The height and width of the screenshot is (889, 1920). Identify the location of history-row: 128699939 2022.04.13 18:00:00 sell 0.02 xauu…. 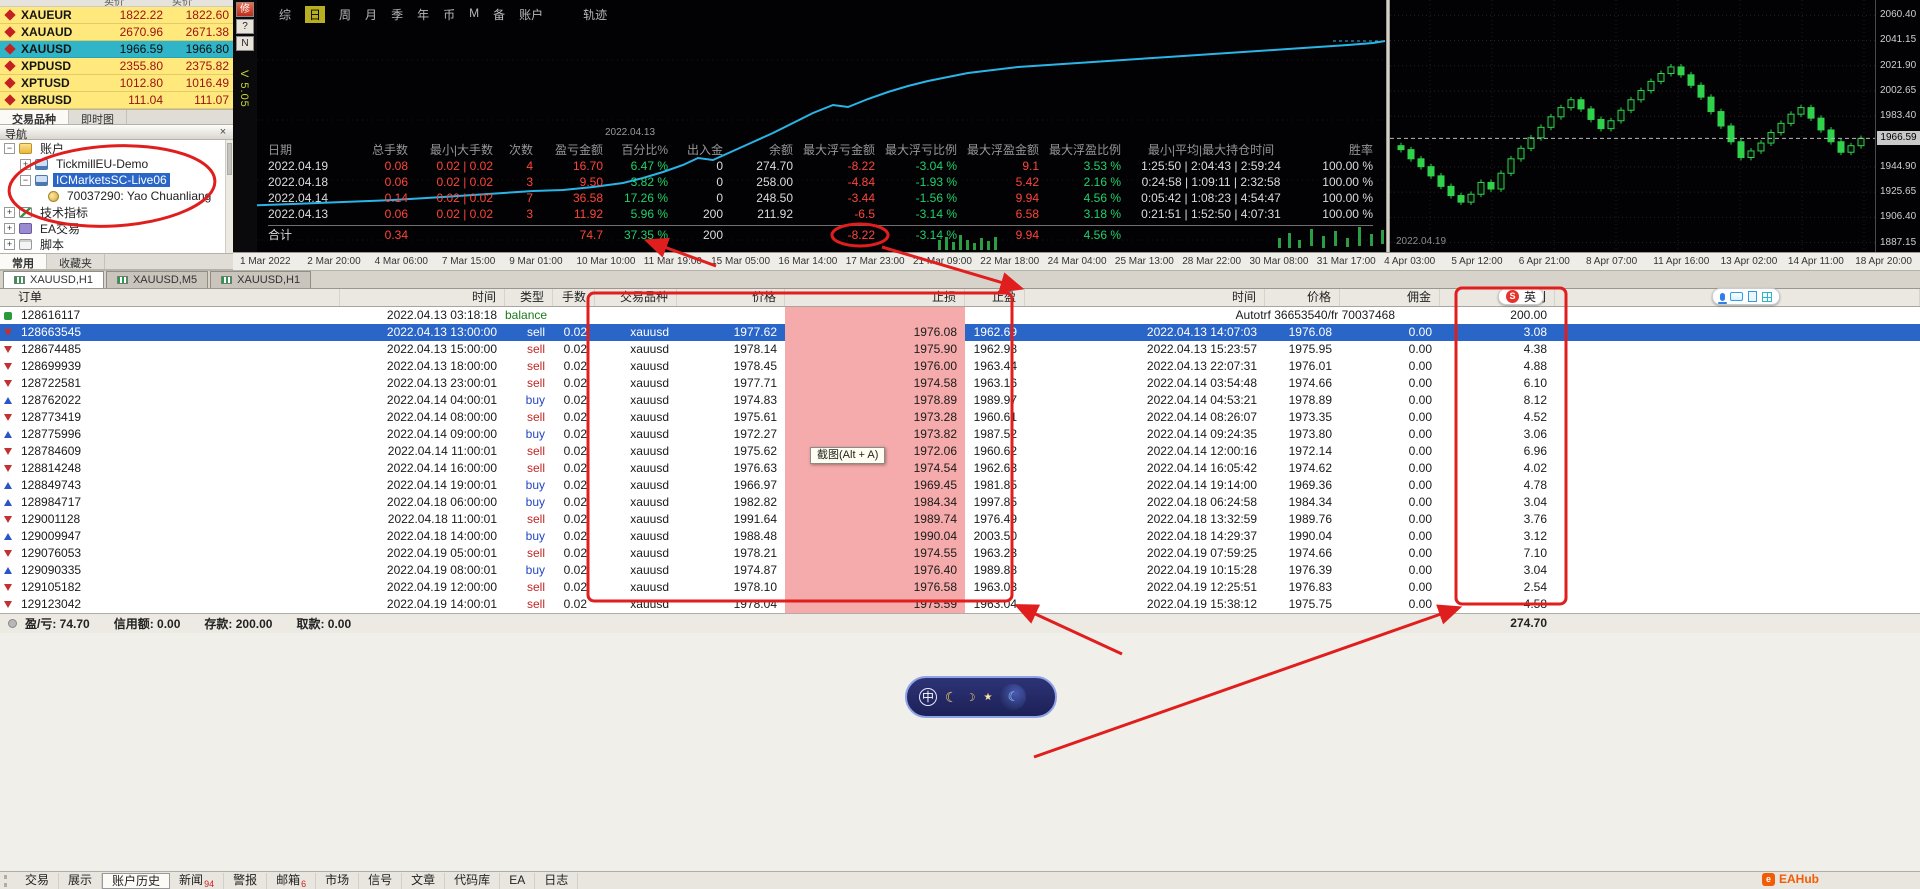
(960, 366).